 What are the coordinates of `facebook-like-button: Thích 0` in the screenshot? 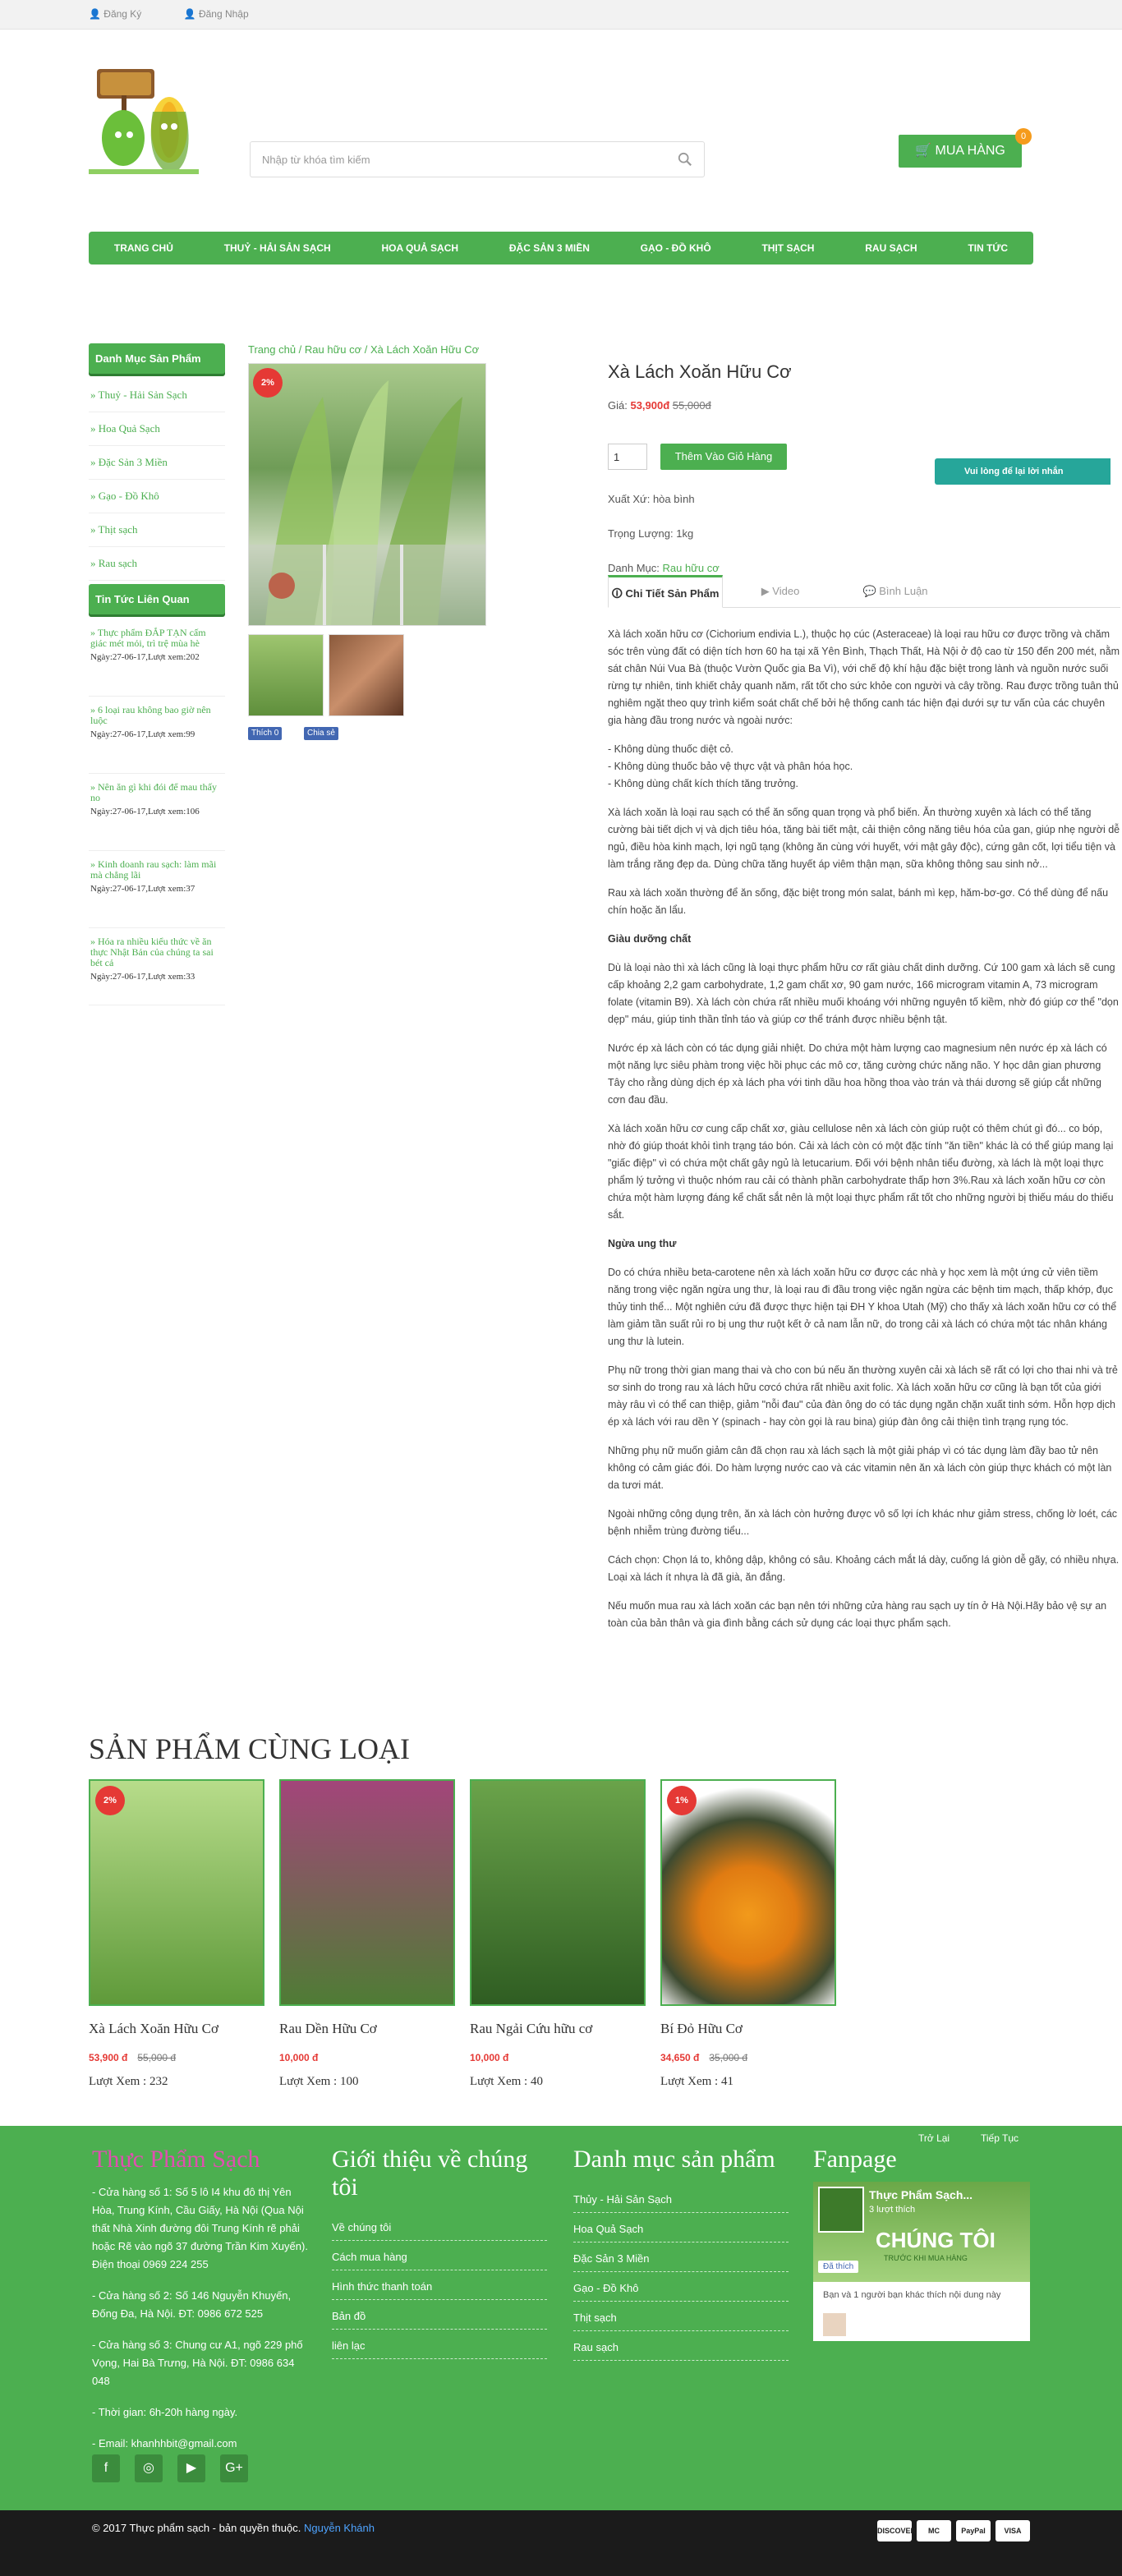 It's located at (265, 733).